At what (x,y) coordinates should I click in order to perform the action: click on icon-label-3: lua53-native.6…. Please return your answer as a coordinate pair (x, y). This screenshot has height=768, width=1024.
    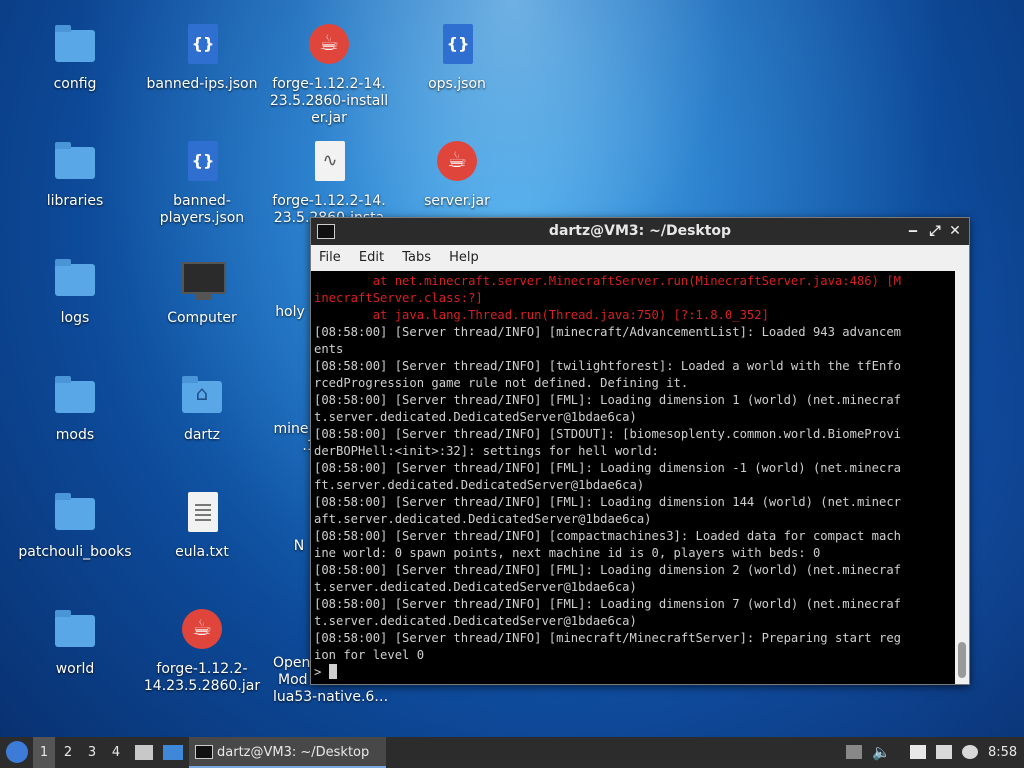
    Looking at the image, I should click on (331, 697).